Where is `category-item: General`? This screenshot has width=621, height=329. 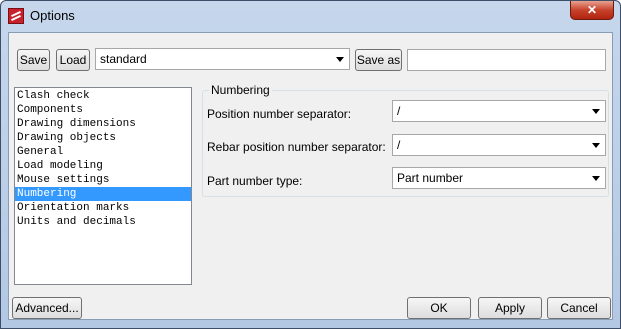 category-item: General is located at coordinates (103, 152).